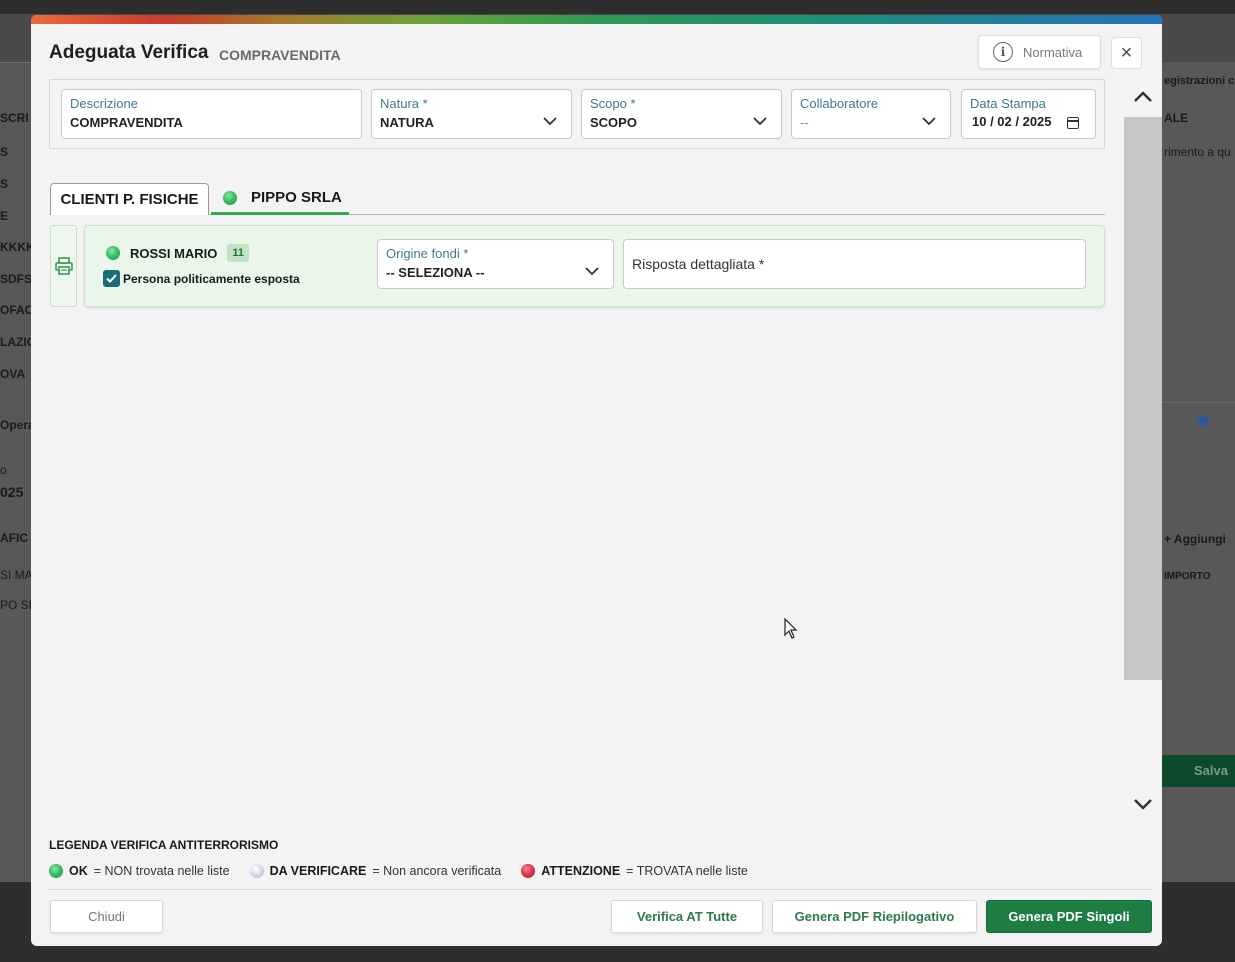 The width and height of the screenshot is (1235, 962). I want to click on pep-checkbox, so click(111, 278).